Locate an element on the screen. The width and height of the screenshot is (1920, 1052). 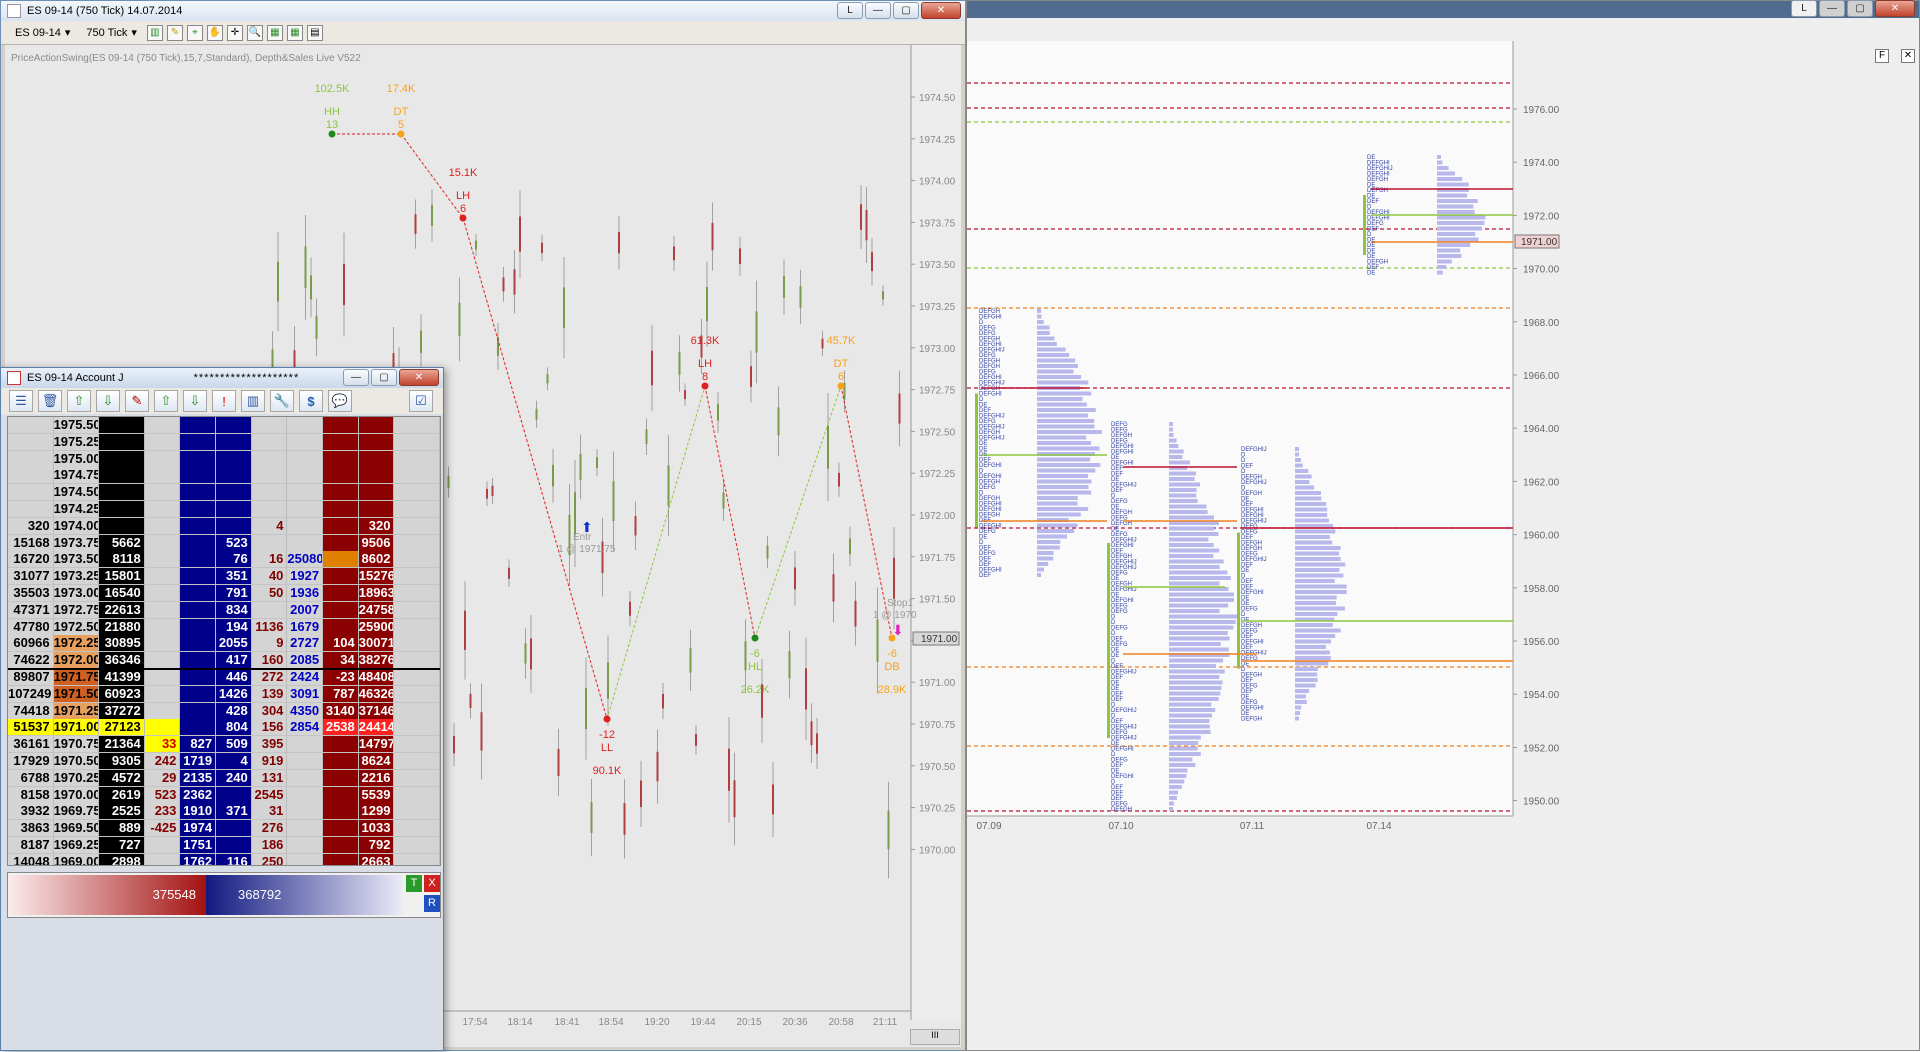
ladder-cell: 1969.00 is located at coordinates (77, 860).